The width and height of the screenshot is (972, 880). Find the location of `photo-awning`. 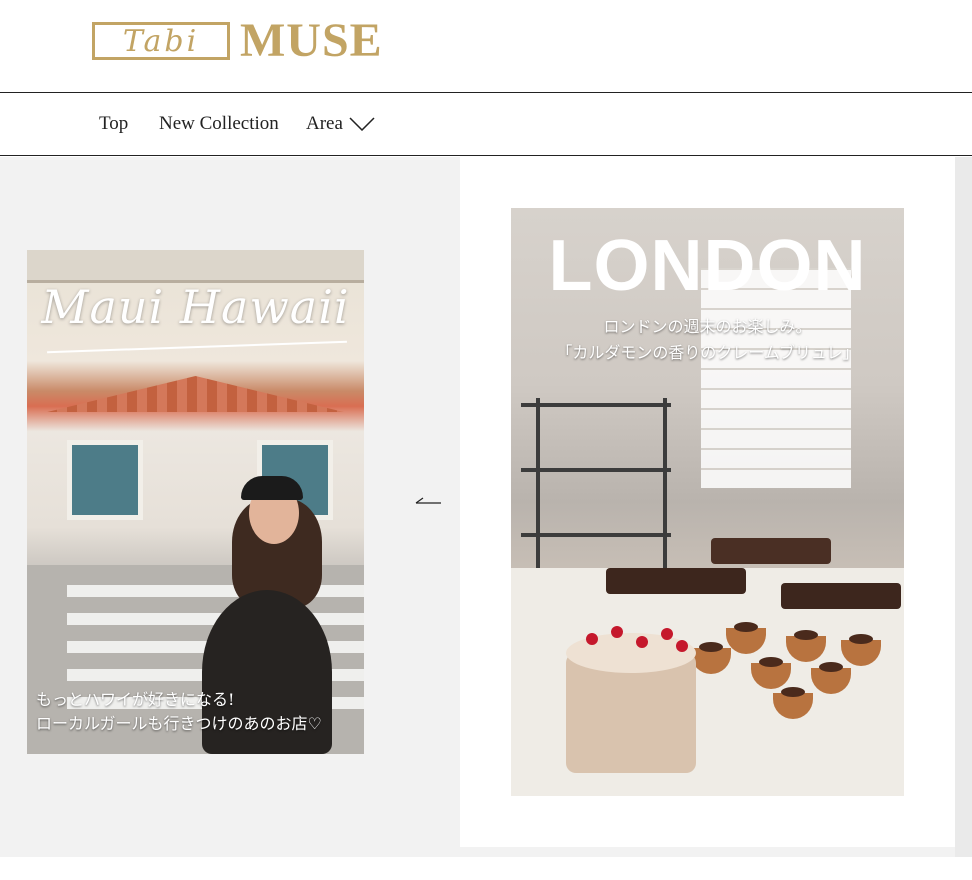

photo-awning is located at coordinates (195, 394).